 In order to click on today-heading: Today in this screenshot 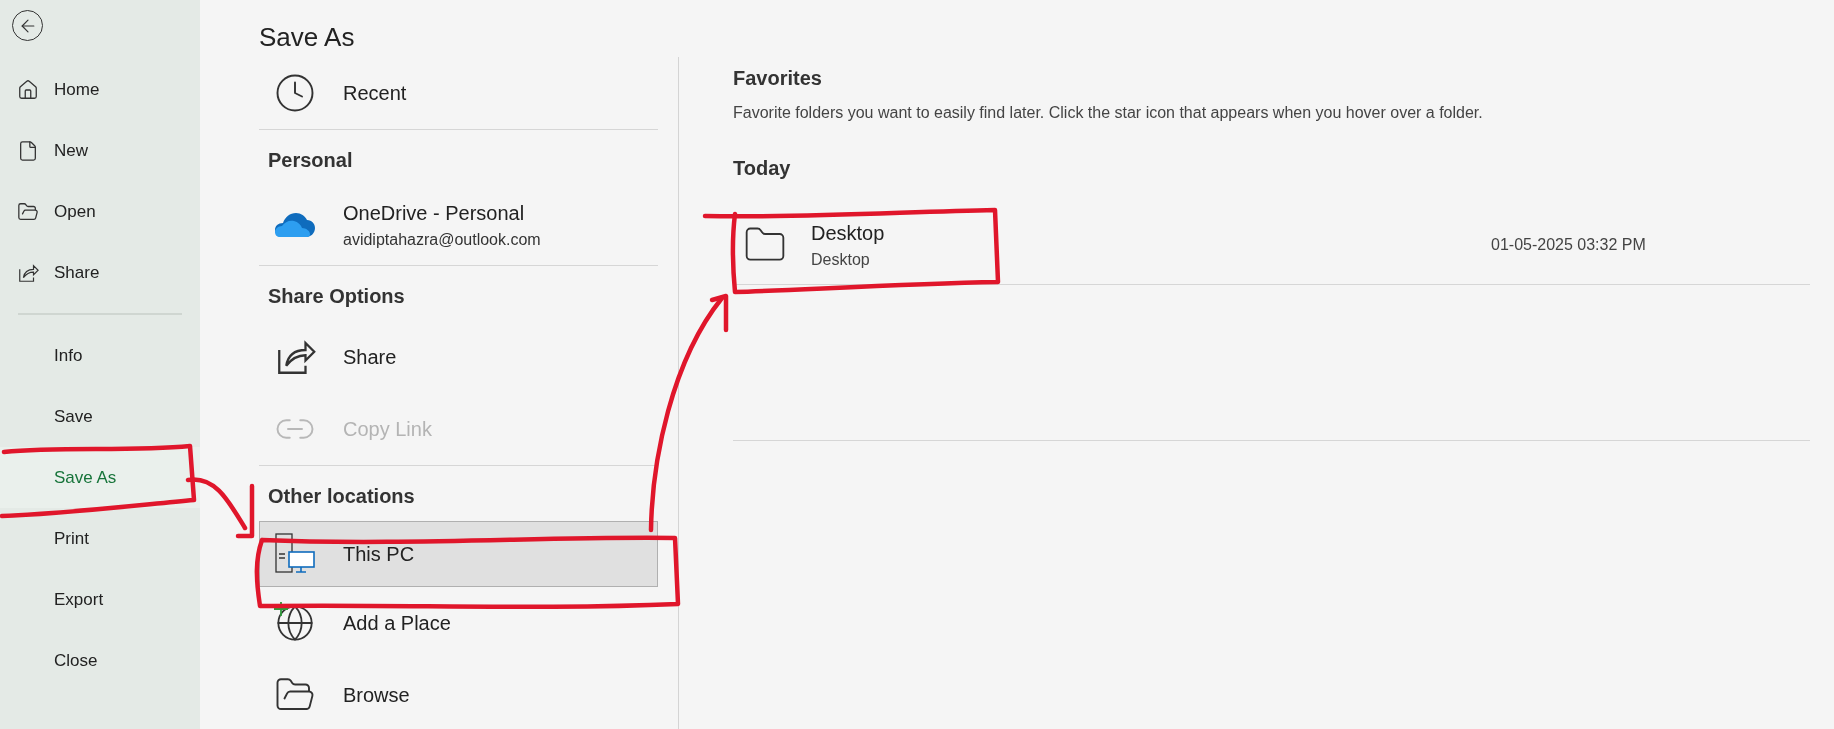, I will do `click(762, 168)`.